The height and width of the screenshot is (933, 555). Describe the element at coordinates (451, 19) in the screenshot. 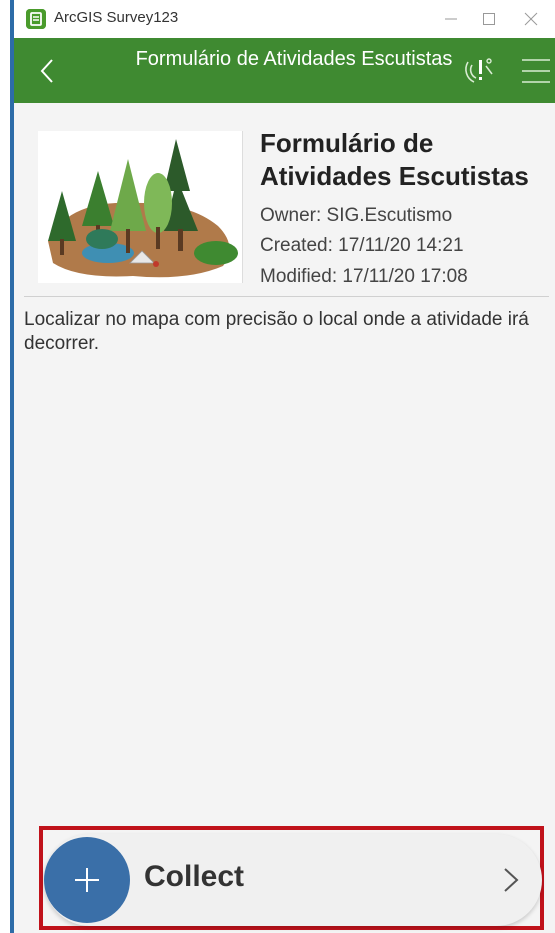

I see `minimize-icon` at that location.